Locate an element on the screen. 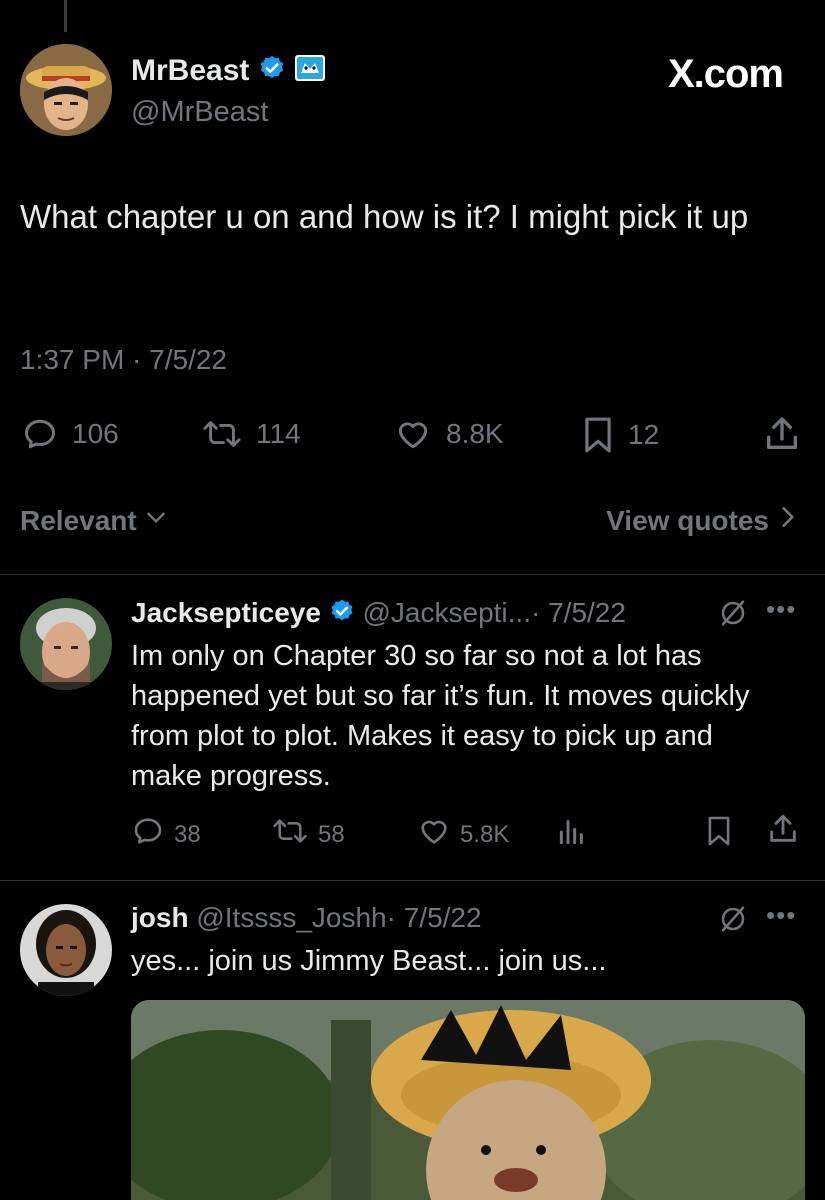  sort-dropdown: Relevant is located at coordinates (94, 520).